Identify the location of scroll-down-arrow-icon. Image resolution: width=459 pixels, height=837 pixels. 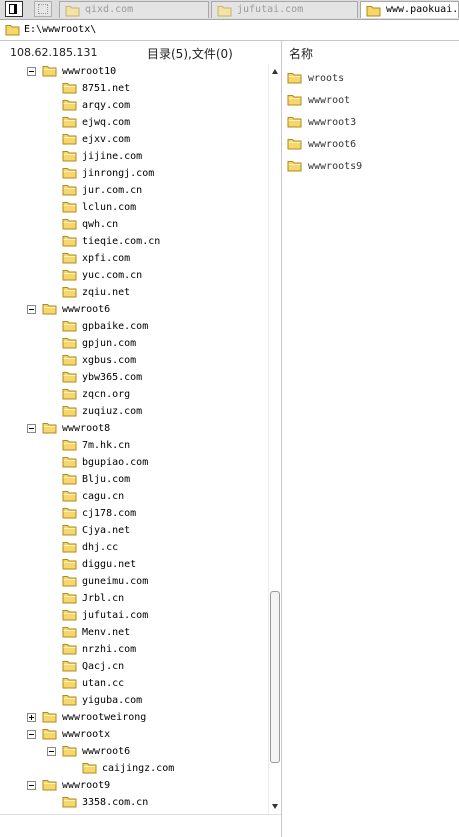
(275, 806).